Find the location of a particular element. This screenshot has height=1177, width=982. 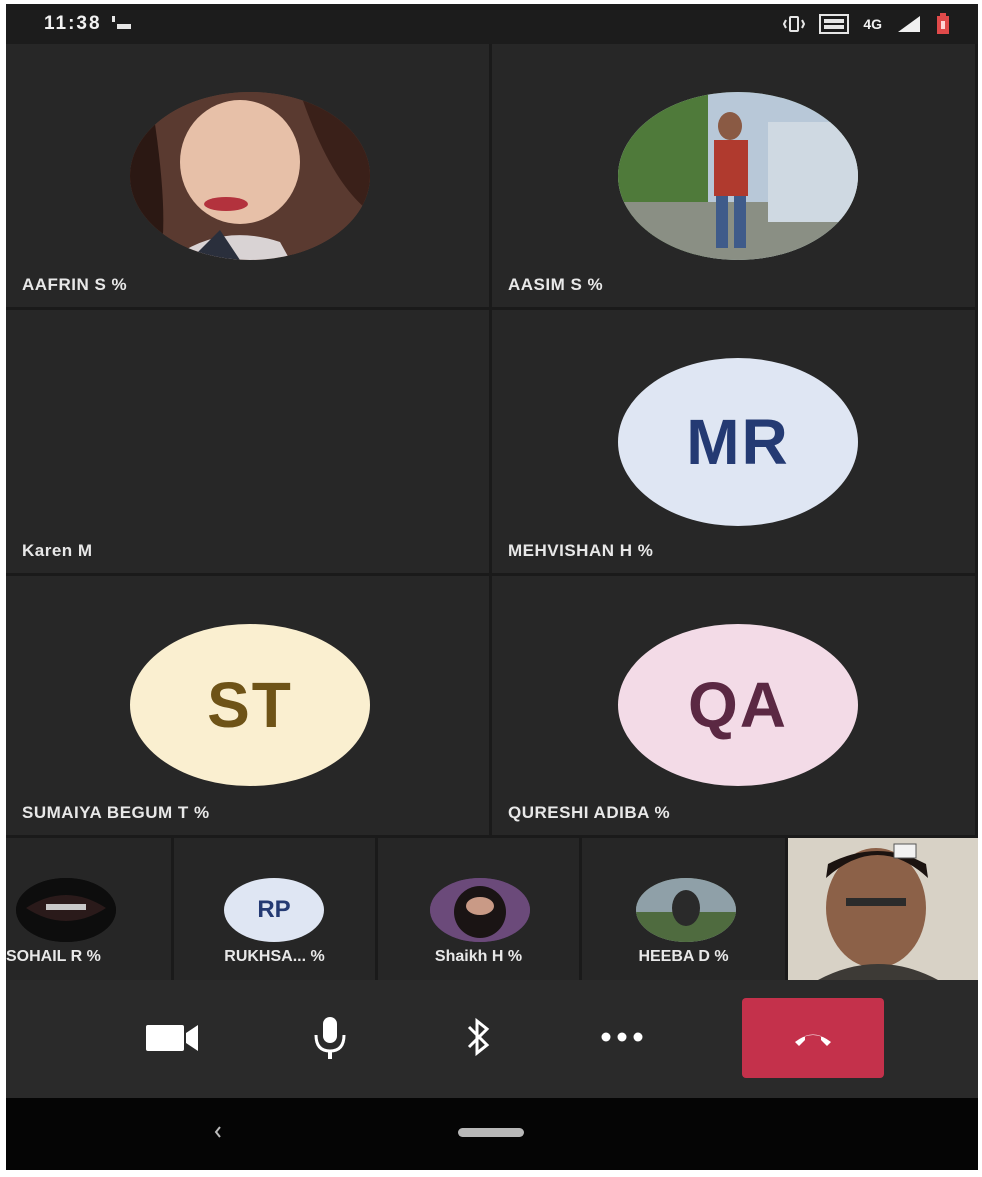

participant-name: RUKHSA... % is located at coordinates (274, 956).